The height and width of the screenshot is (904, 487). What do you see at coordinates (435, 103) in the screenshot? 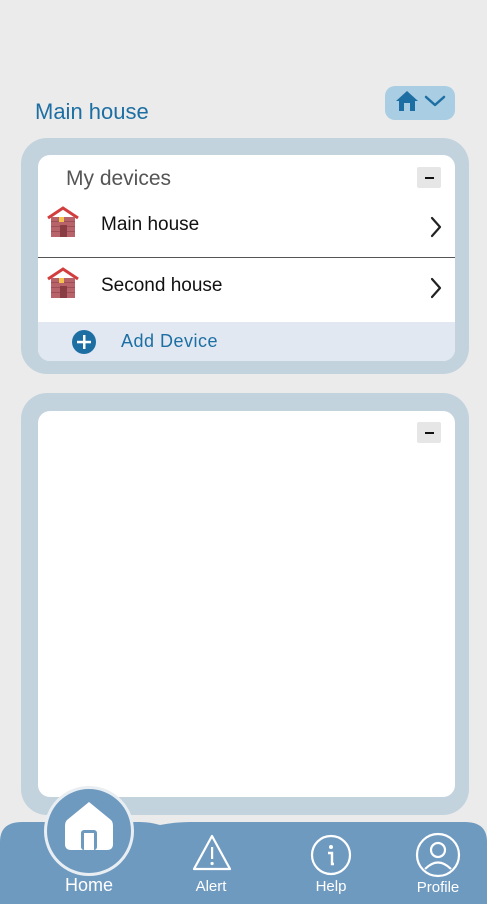
I see `chevron-down-icon` at bounding box center [435, 103].